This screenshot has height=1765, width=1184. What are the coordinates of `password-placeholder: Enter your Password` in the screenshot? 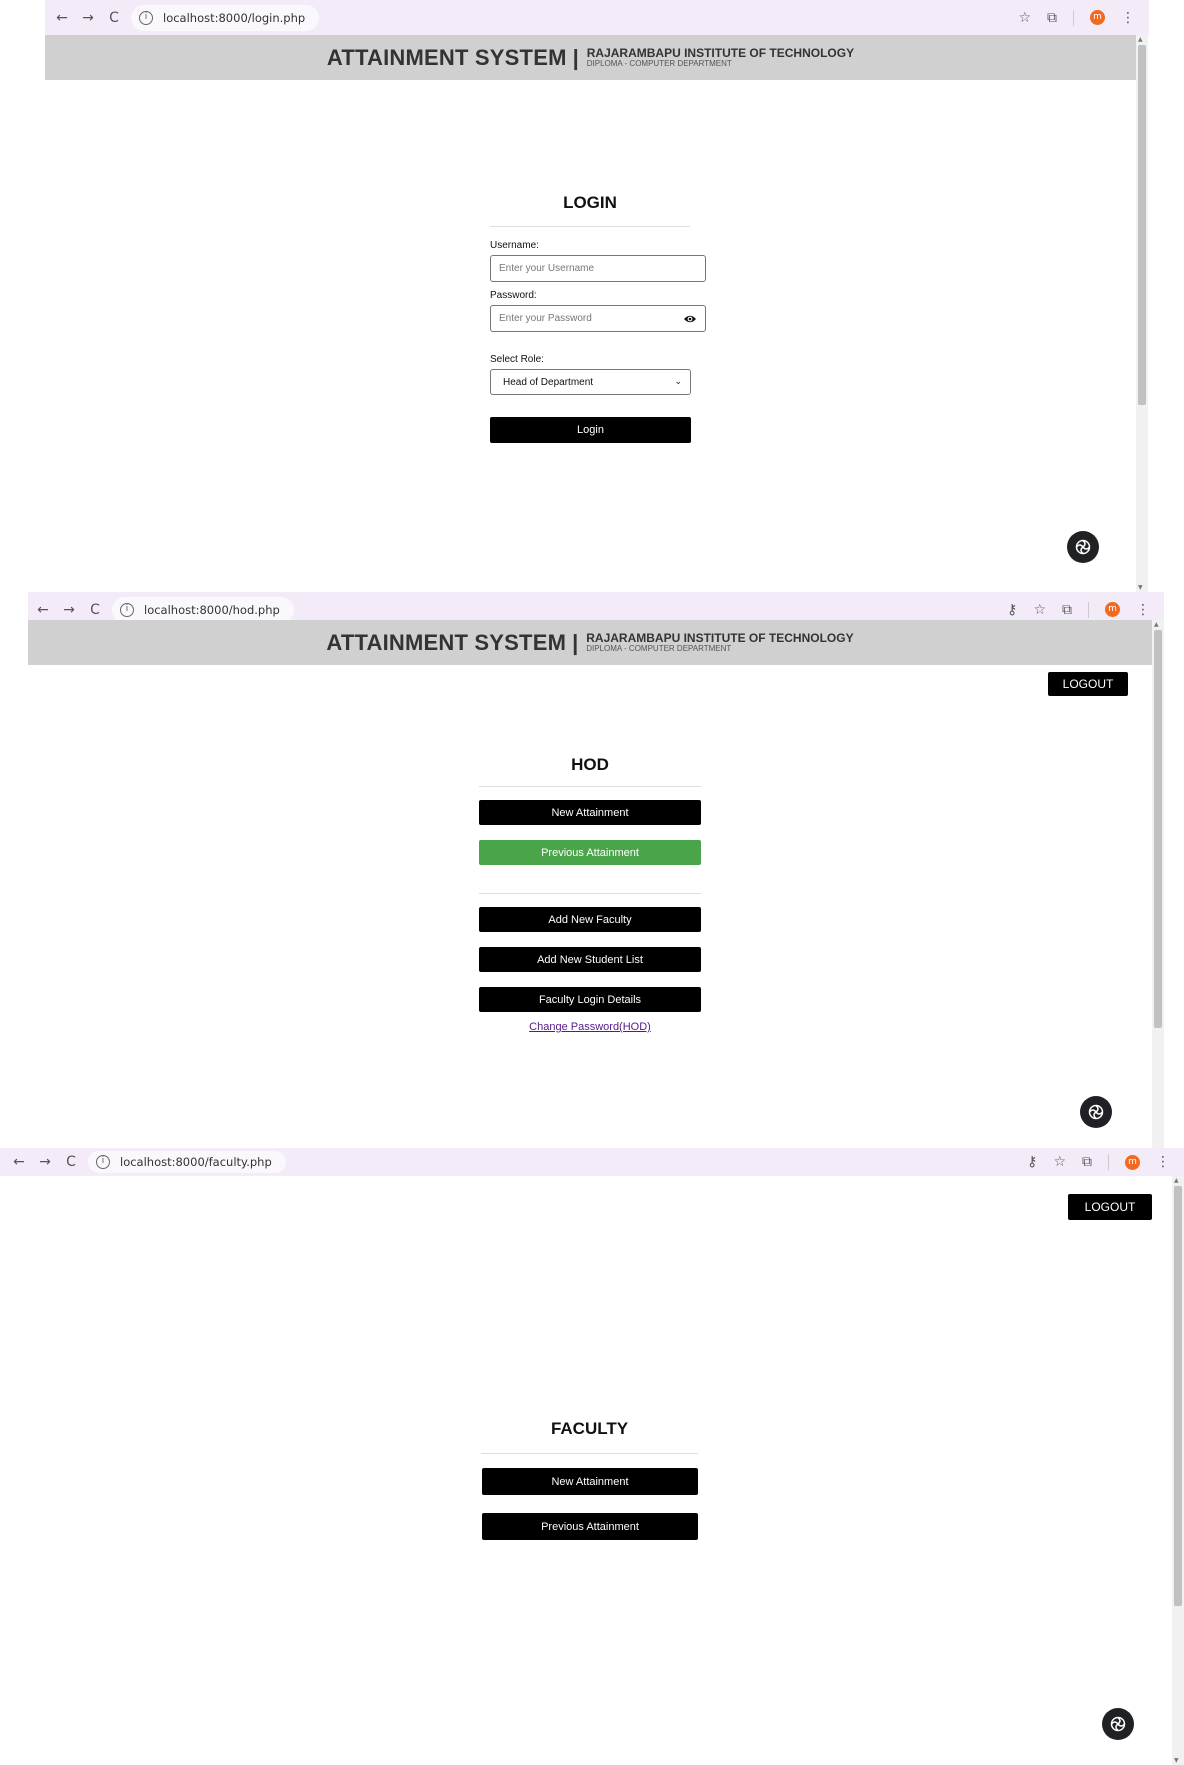 It's located at (545, 318).